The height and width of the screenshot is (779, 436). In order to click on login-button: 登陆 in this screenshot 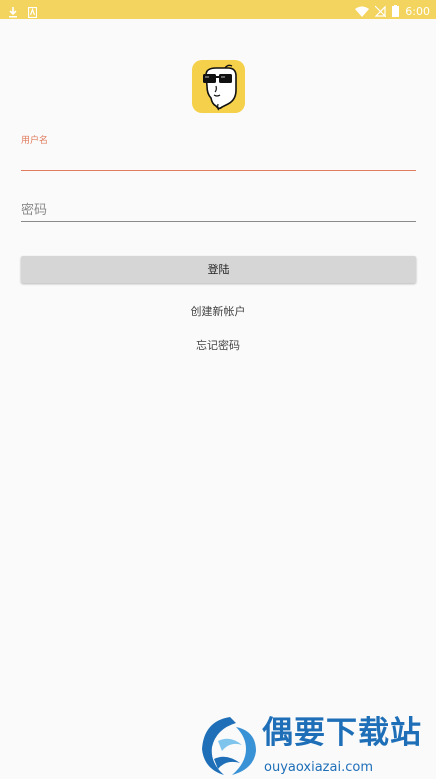, I will do `click(218, 269)`.